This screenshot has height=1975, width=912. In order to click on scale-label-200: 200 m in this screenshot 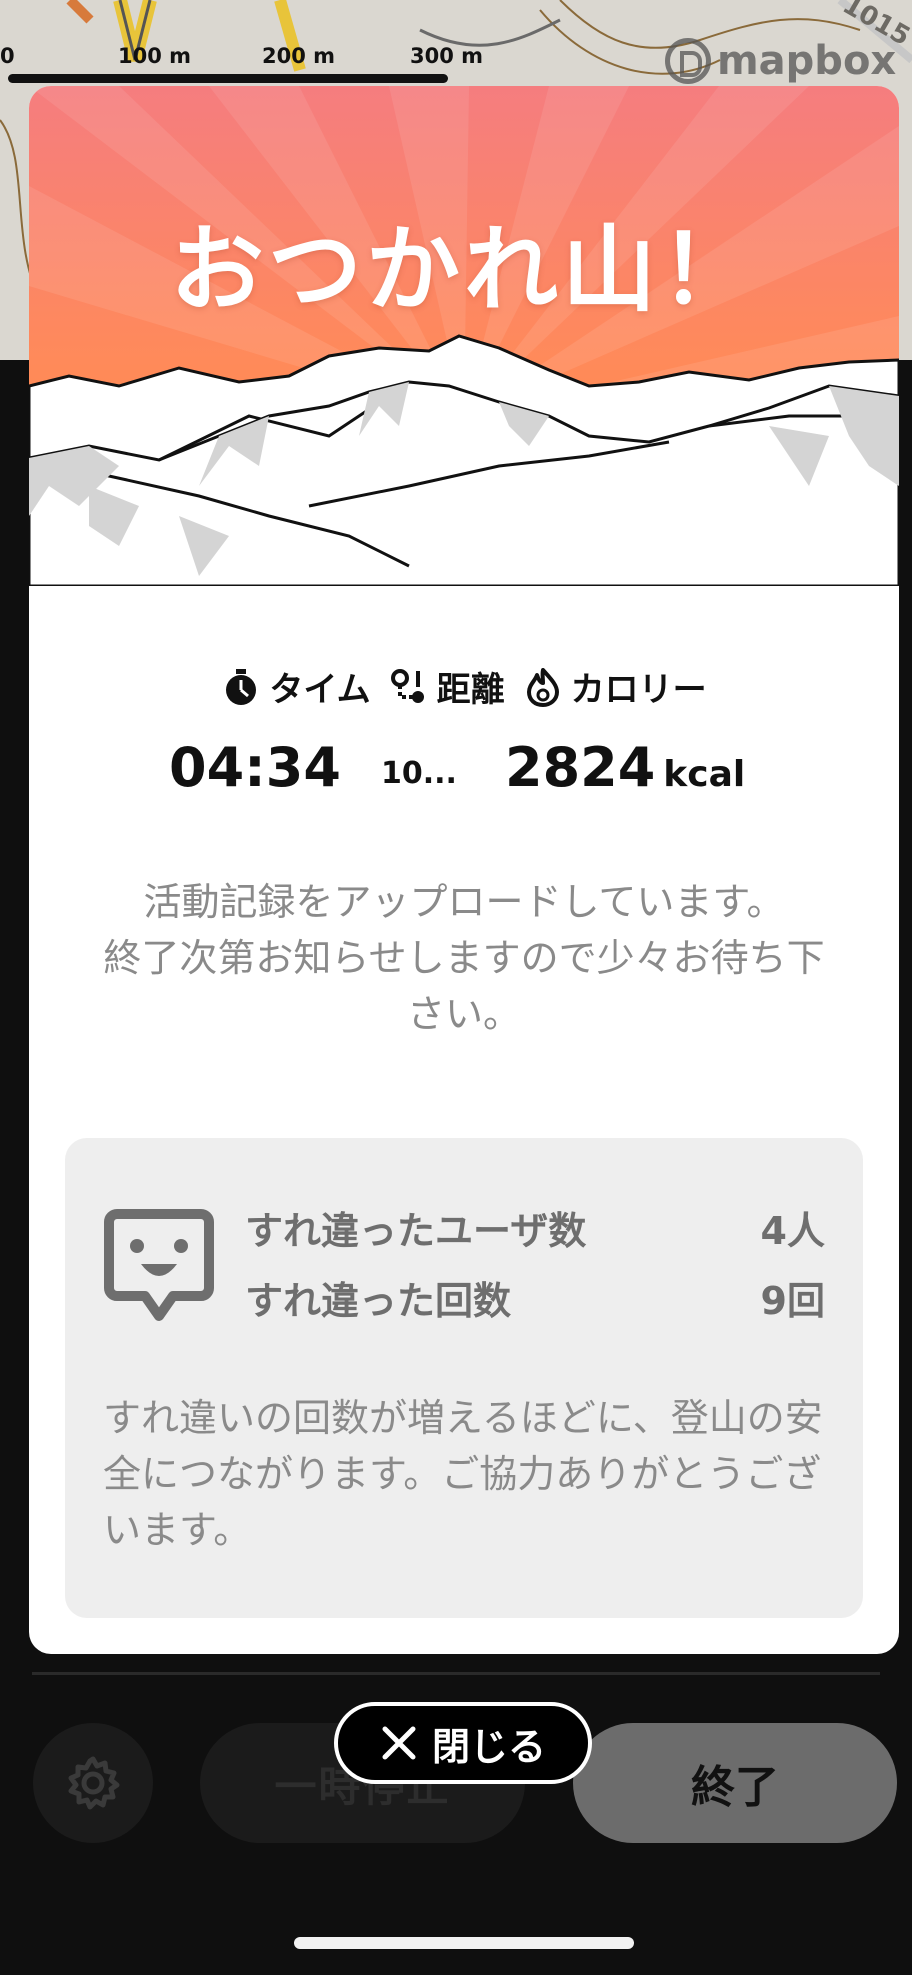, I will do `click(299, 56)`.